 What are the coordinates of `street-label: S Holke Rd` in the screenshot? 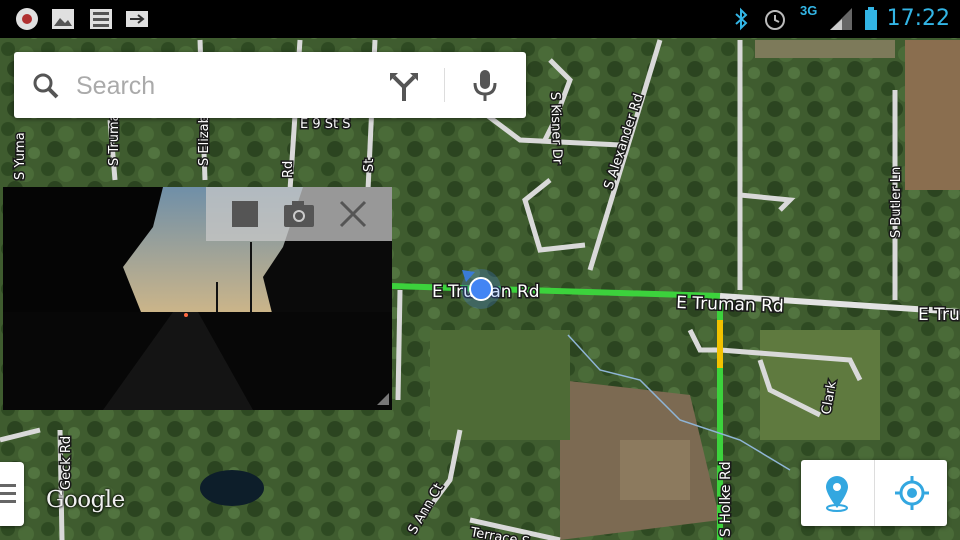 It's located at (726, 499).